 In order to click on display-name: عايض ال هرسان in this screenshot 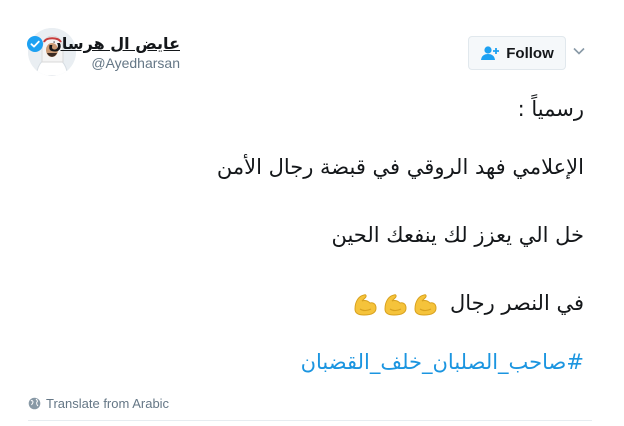, I will do `click(114, 43)`.